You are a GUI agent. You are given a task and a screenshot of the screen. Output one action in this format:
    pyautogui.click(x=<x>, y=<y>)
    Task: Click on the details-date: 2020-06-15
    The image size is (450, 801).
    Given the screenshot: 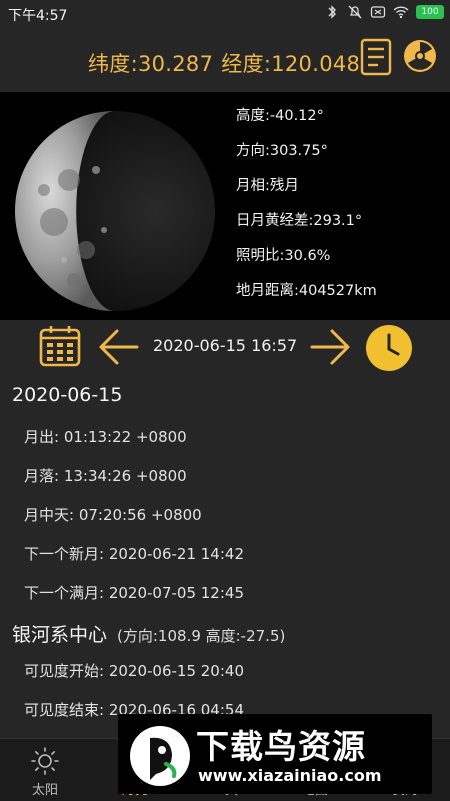 What is the action you would take?
    pyautogui.click(x=67, y=395)
    